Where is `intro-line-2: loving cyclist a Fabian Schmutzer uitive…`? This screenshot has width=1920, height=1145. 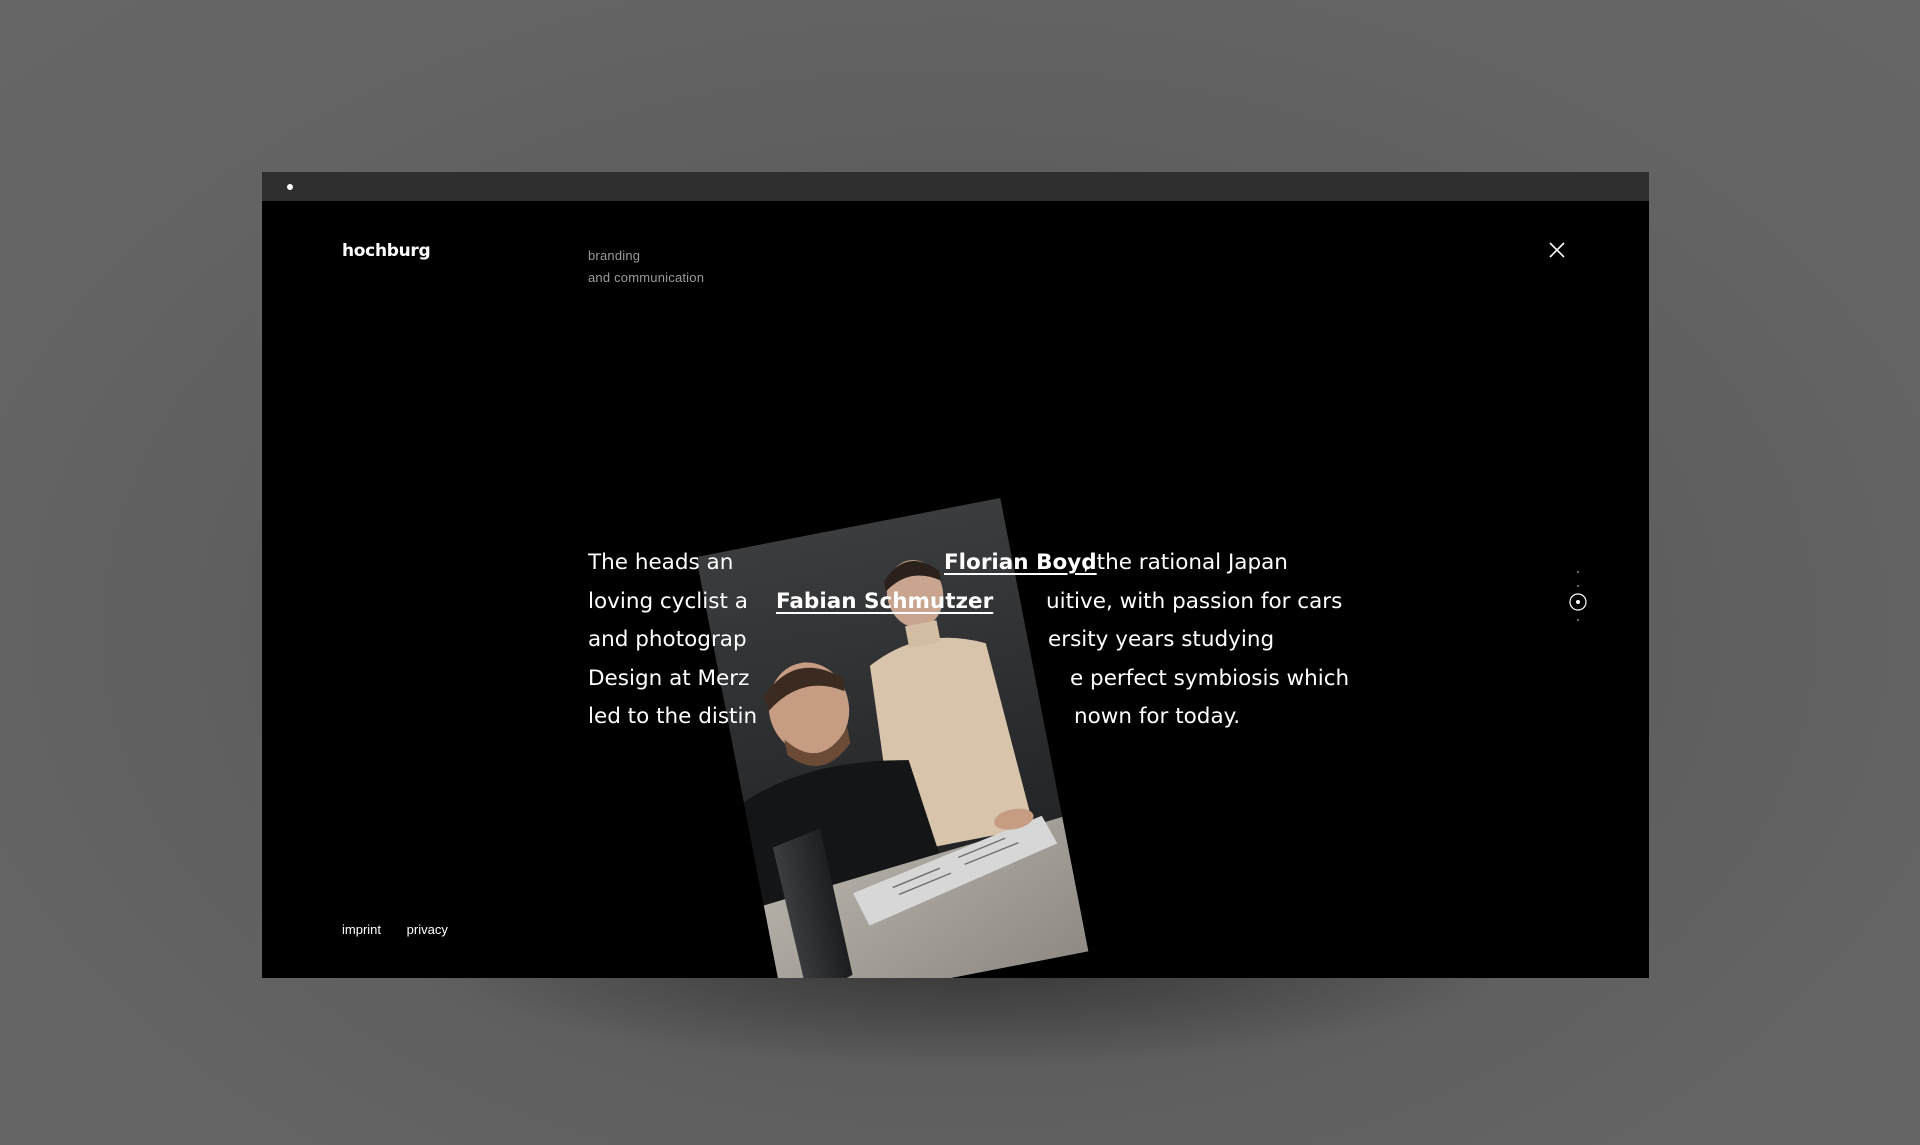
intro-line-2: loving cyclist a Fabian Schmutzer uitive… is located at coordinates (983, 602).